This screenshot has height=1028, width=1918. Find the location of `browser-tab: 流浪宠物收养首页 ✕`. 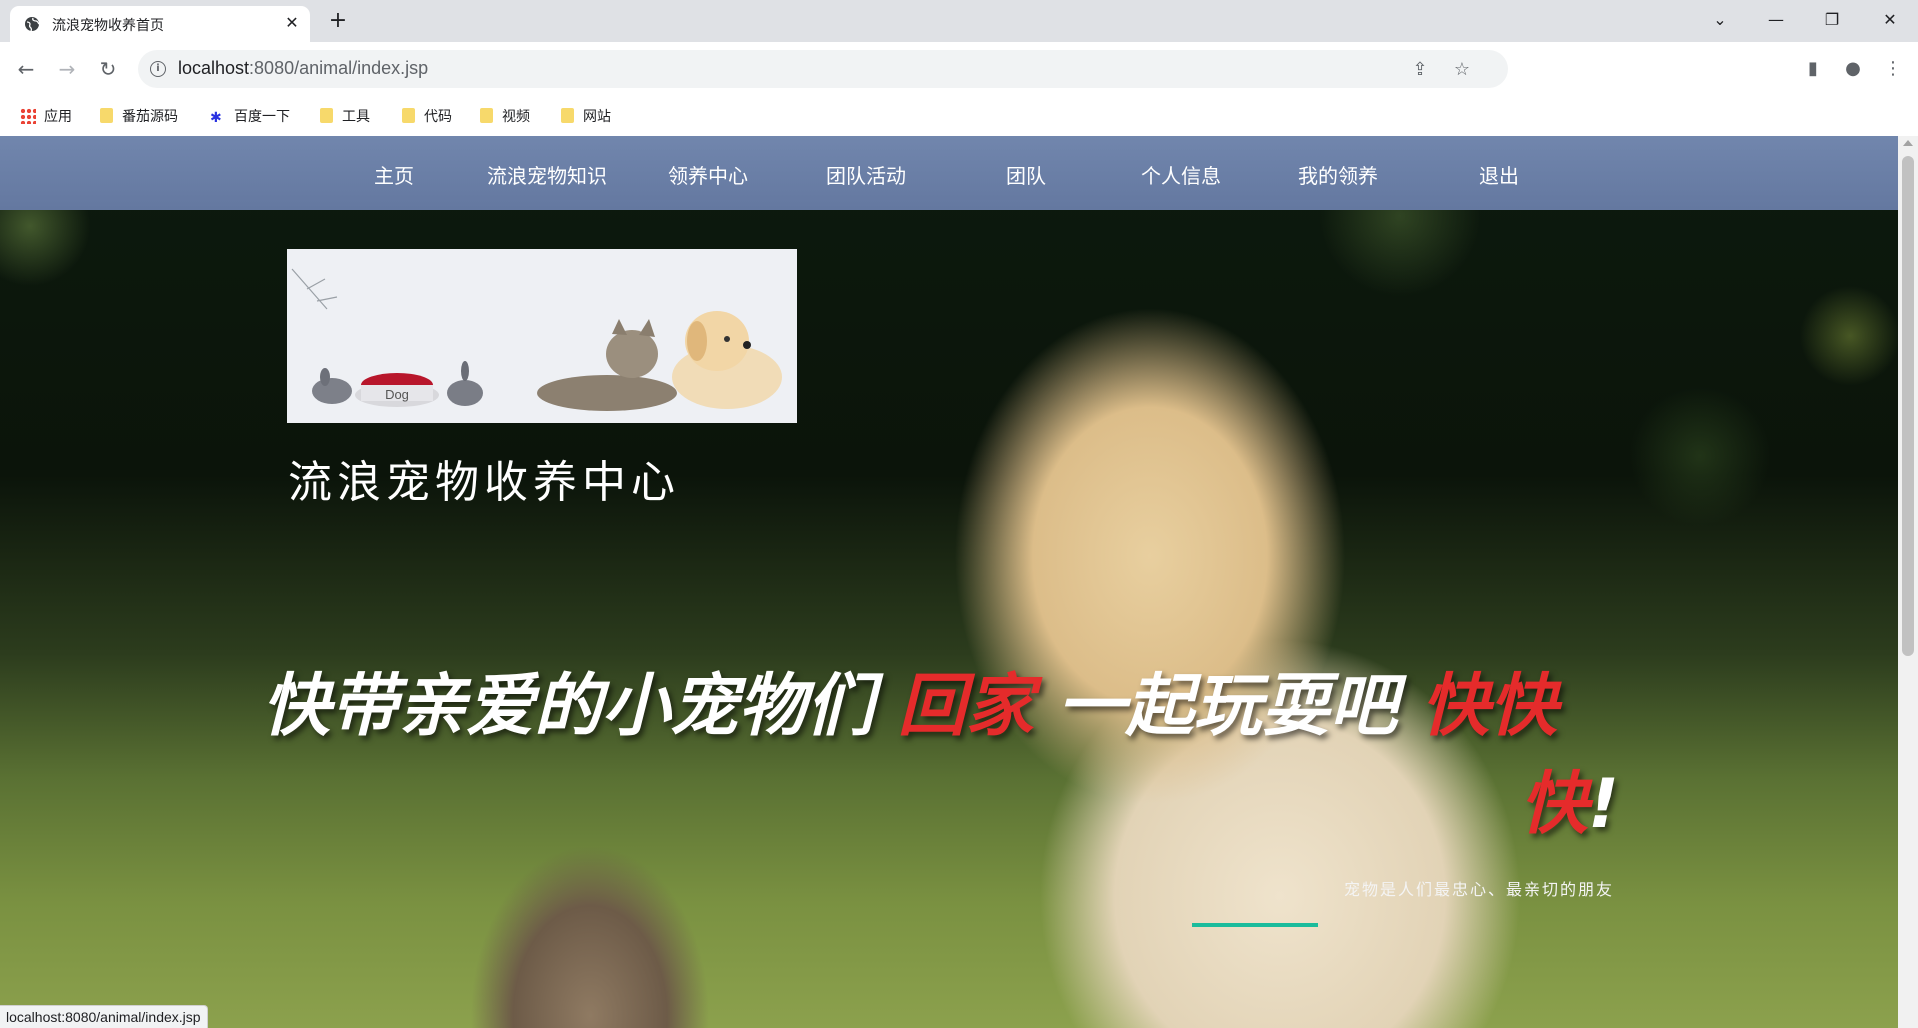

browser-tab: 流浪宠物收养首页 ✕ is located at coordinates (160, 24).